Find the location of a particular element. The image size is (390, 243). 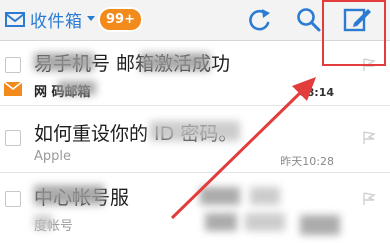

unread-count-badge: 99+ is located at coordinates (120, 19).